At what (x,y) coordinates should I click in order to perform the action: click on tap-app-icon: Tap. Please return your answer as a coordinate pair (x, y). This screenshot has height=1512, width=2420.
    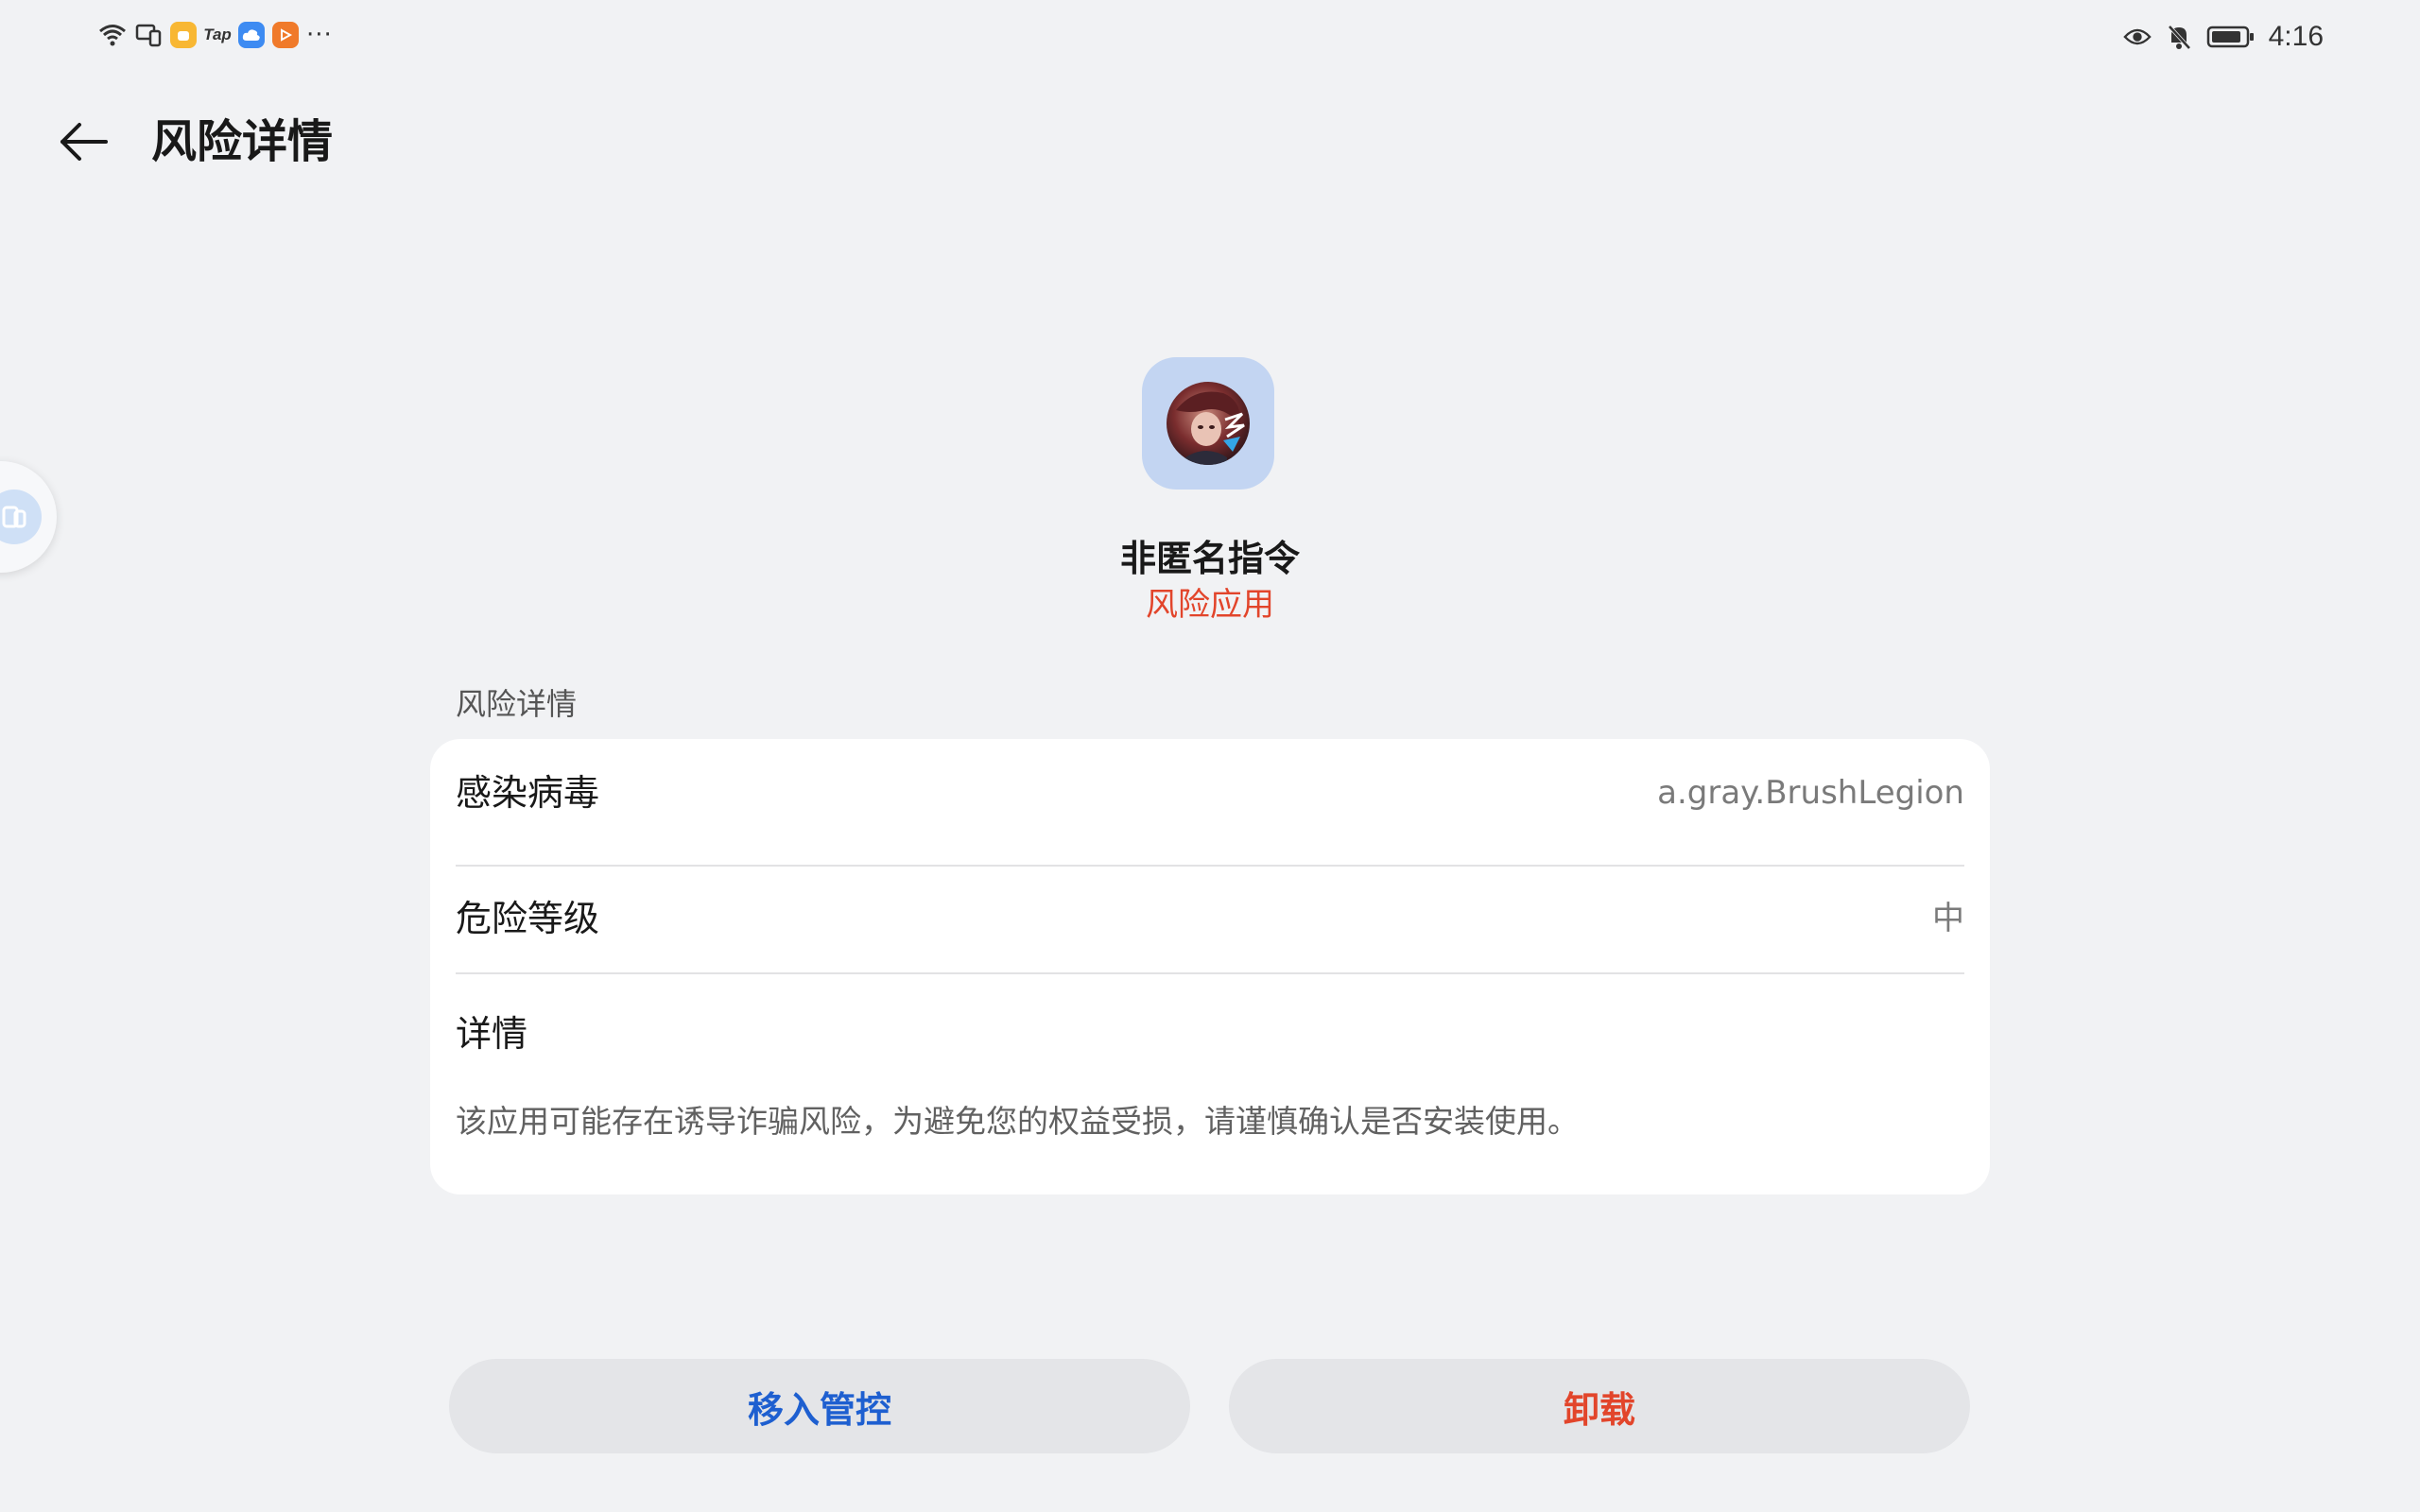
    Looking at the image, I should click on (218, 34).